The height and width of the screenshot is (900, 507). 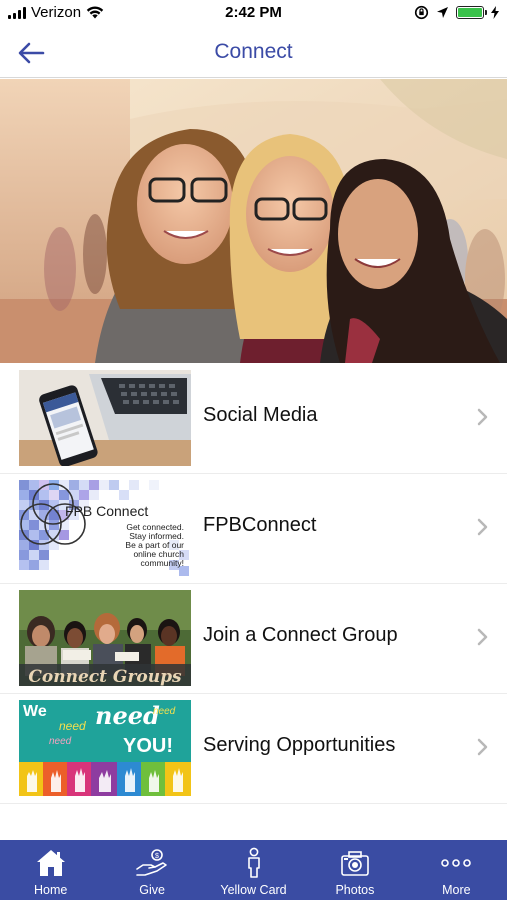 I want to click on fpb-thumb-line5: community!, so click(x=162, y=563).